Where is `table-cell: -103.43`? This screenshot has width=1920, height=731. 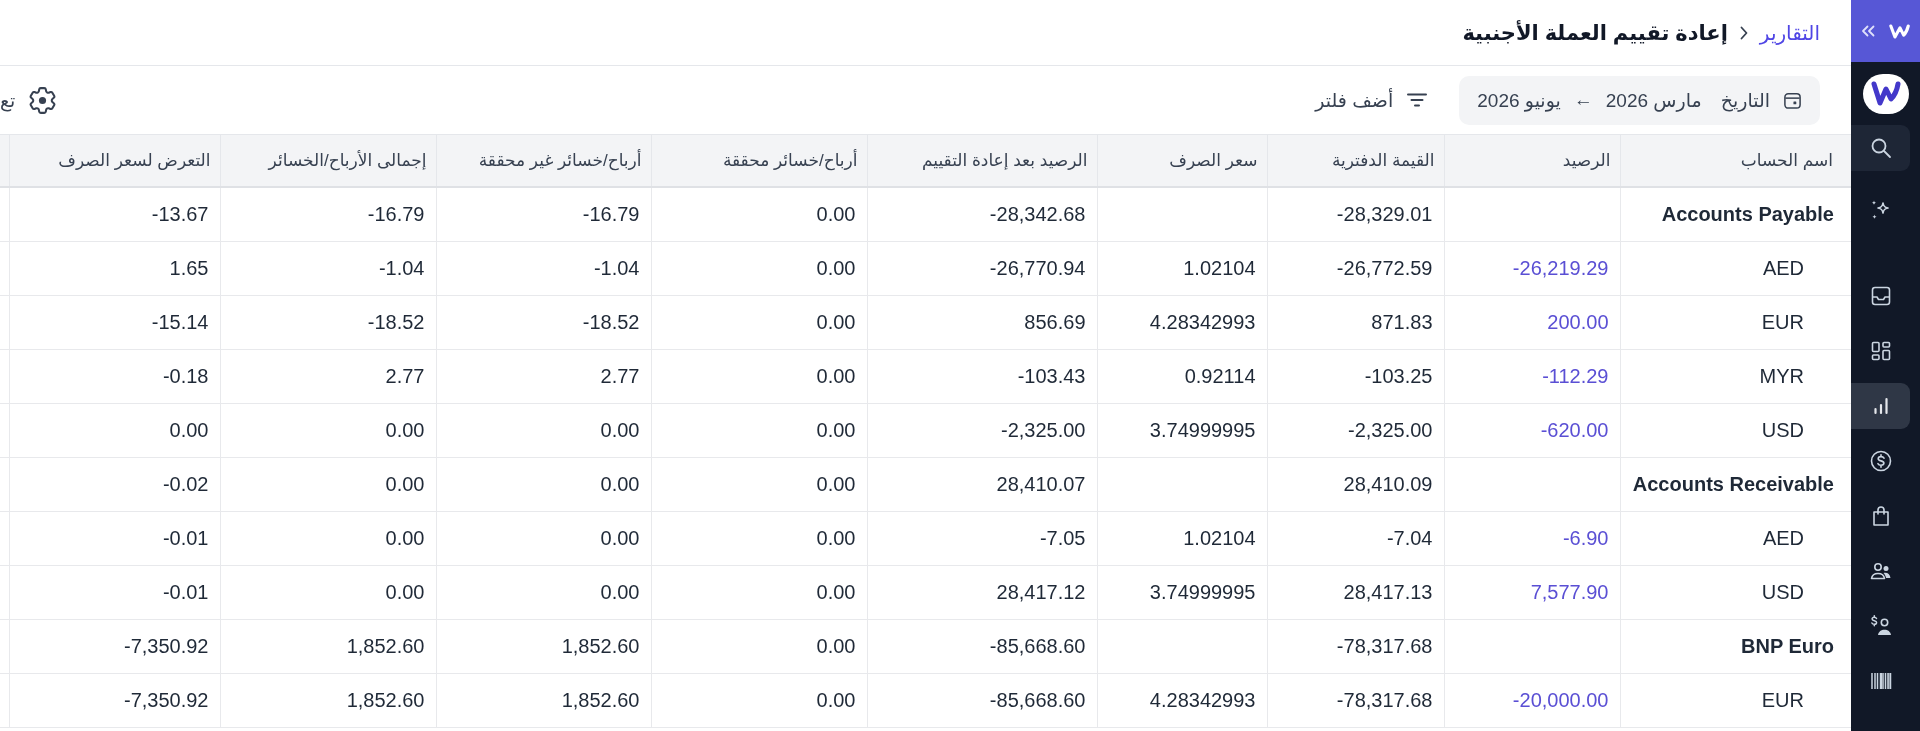
table-cell: -103.43 is located at coordinates (982, 376).